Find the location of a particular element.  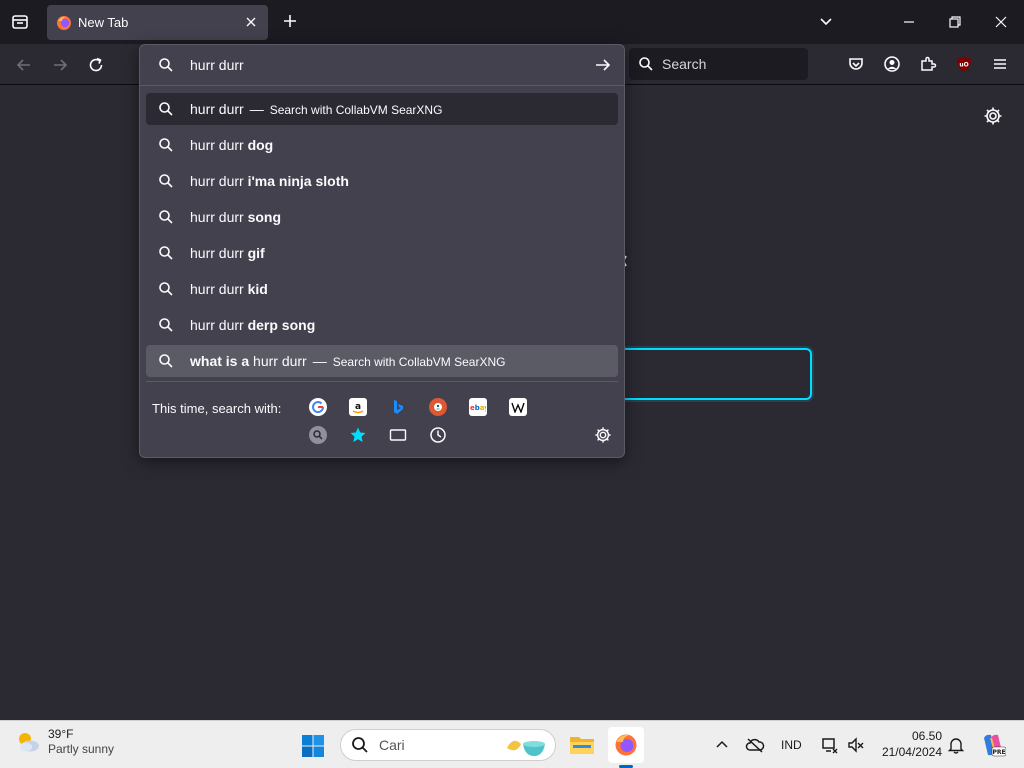

window-close-button is located at coordinates (1001, 22).